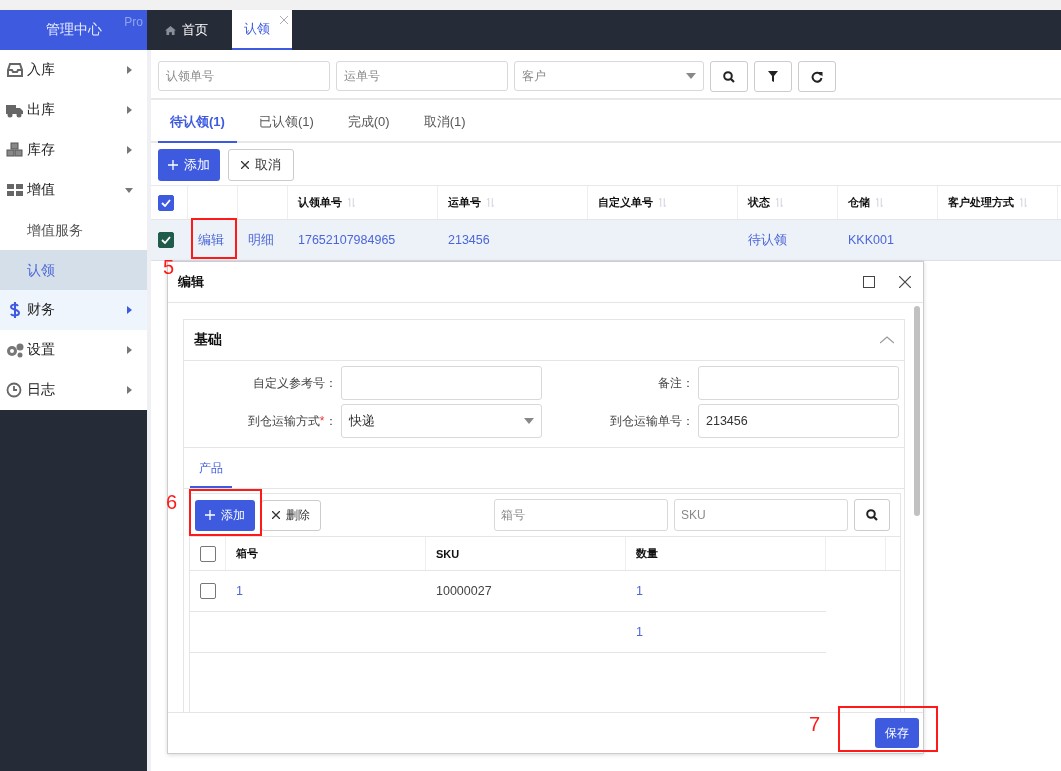 The image size is (1061, 771). I want to click on boxes-icon, so click(15, 150).